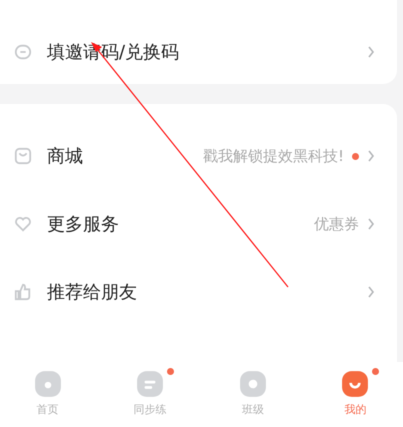 The width and height of the screenshot is (403, 427). I want to click on menu-item-note: 优惠券, so click(336, 224).